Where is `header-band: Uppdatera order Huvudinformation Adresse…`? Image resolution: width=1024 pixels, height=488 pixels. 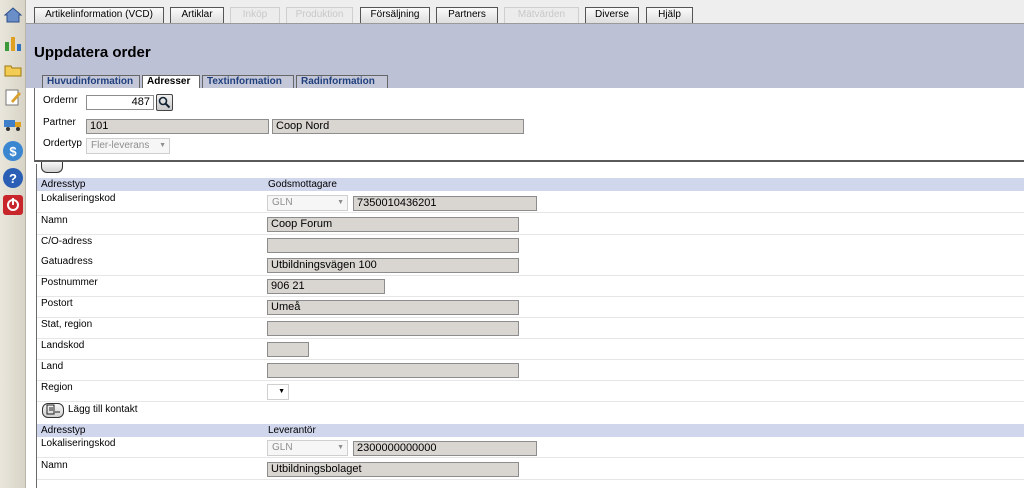 header-band: Uppdatera order Huvudinformation Adresse… is located at coordinates (525, 56).